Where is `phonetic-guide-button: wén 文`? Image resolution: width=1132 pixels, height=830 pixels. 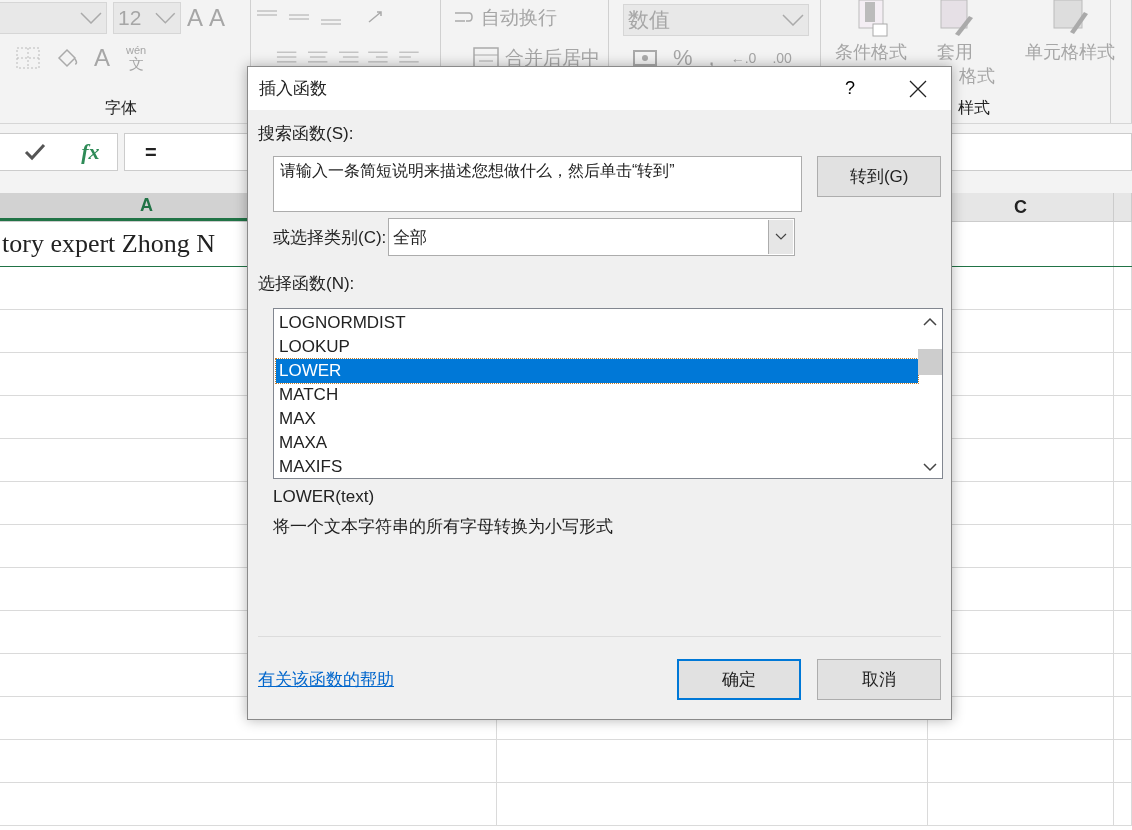 phonetic-guide-button: wén 文 is located at coordinates (136, 58).